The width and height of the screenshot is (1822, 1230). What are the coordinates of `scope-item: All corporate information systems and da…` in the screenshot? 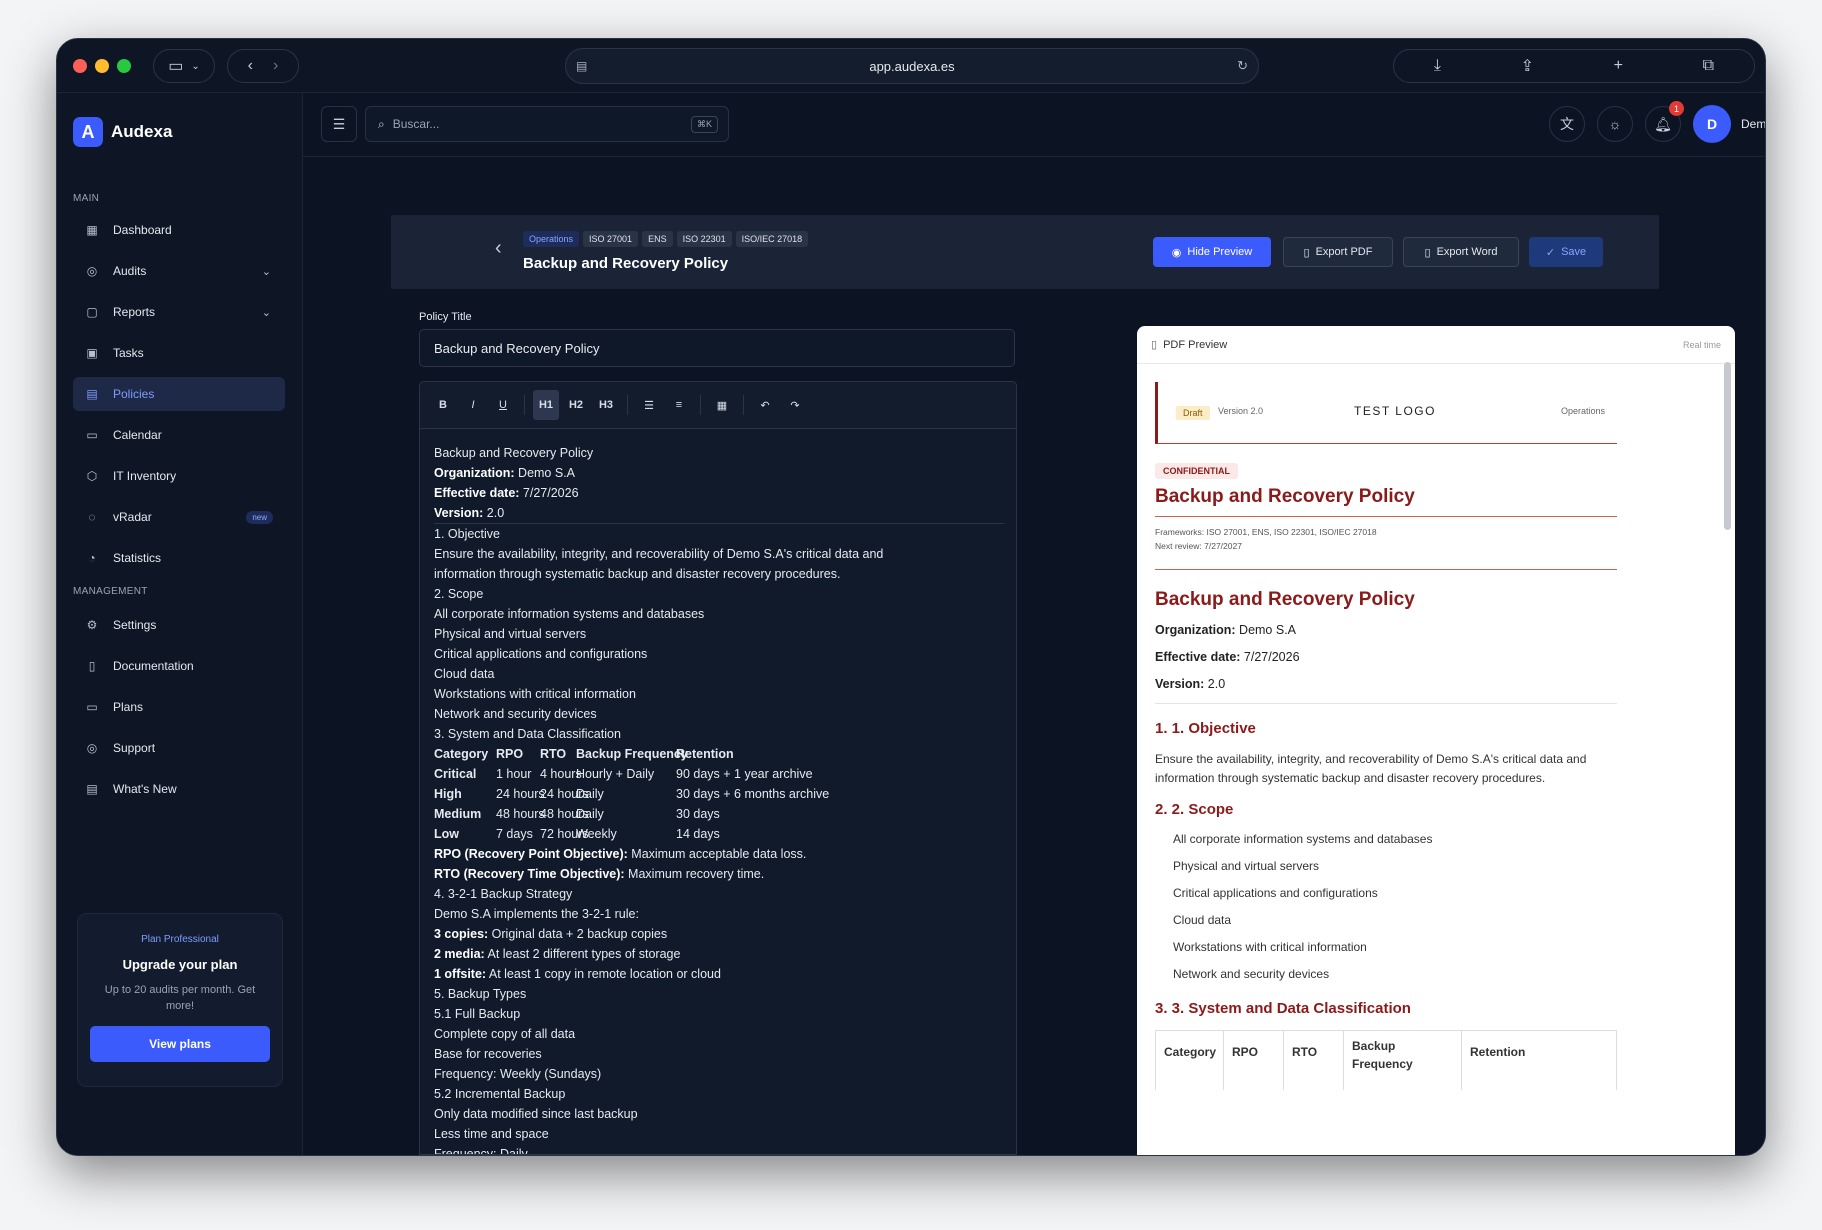 It's located at (1303, 839).